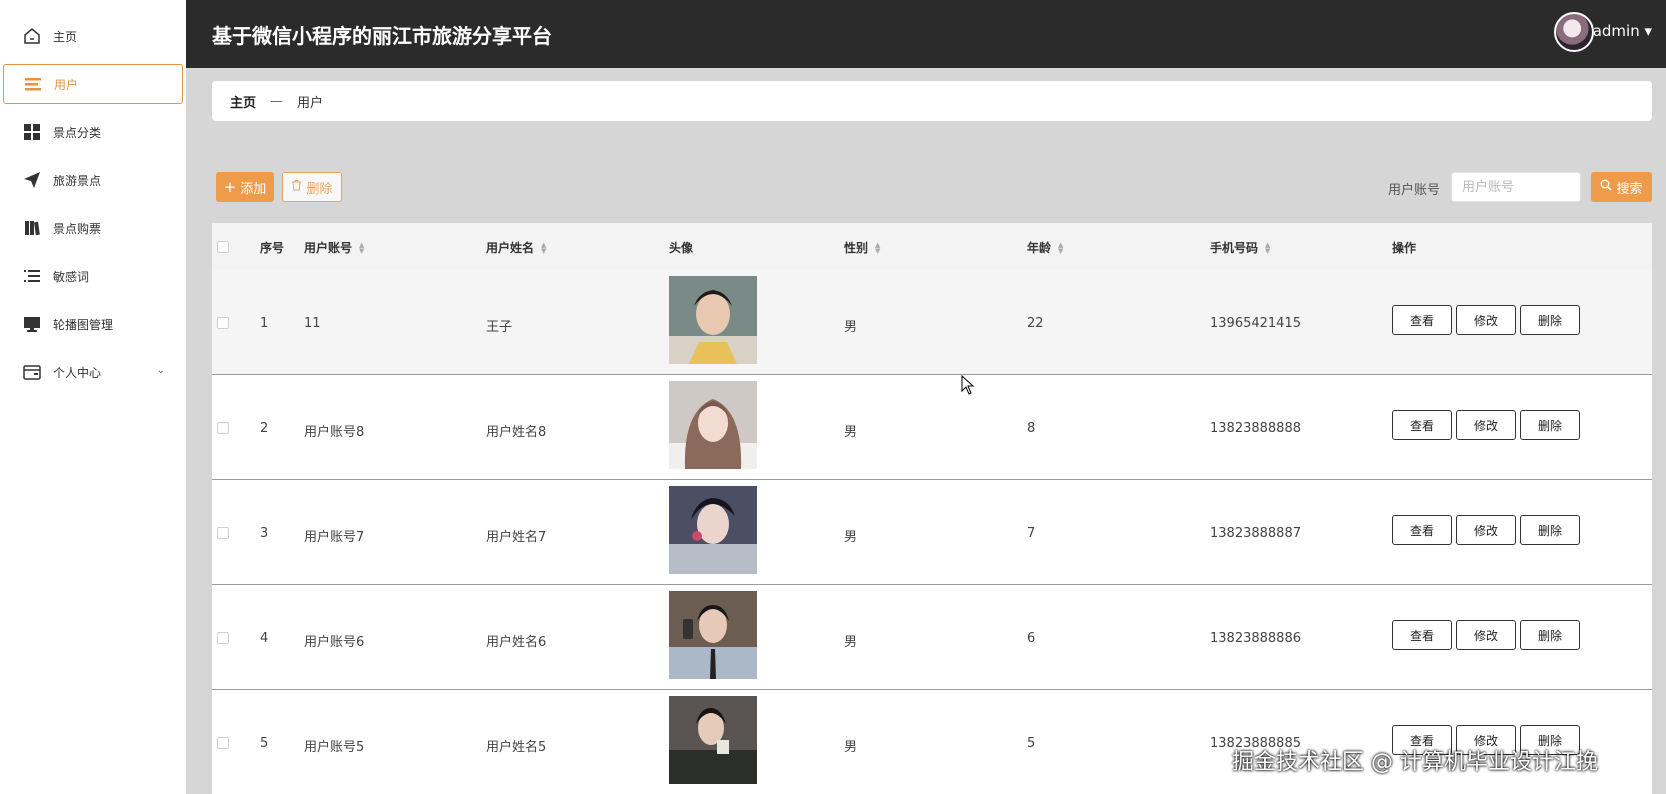 This screenshot has height=794, width=1666. Describe the element at coordinates (1255, 323) in the screenshot. I see `cell-phone: 13965421415` at that location.